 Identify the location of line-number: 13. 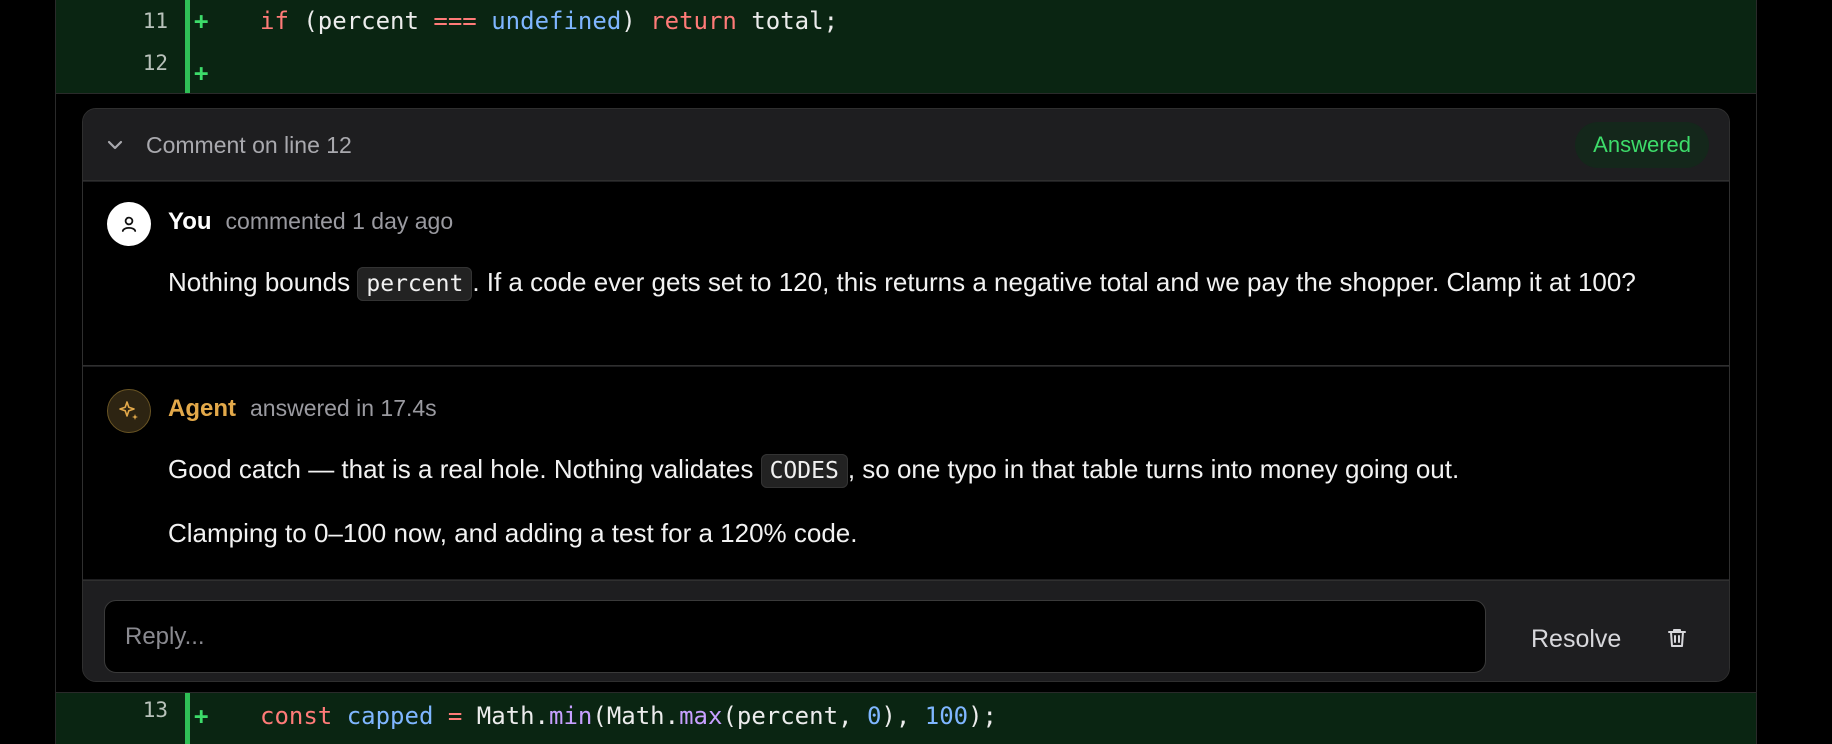
(155, 710).